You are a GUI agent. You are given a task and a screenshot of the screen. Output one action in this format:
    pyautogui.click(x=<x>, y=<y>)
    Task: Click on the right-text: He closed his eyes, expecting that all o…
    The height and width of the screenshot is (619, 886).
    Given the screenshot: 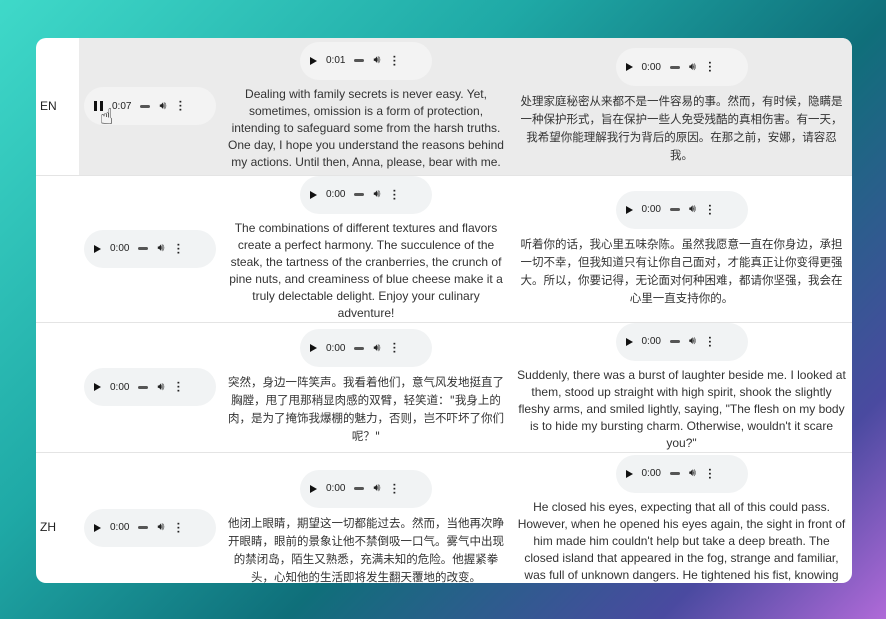 What is the action you would take?
    pyautogui.click(x=681, y=540)
    